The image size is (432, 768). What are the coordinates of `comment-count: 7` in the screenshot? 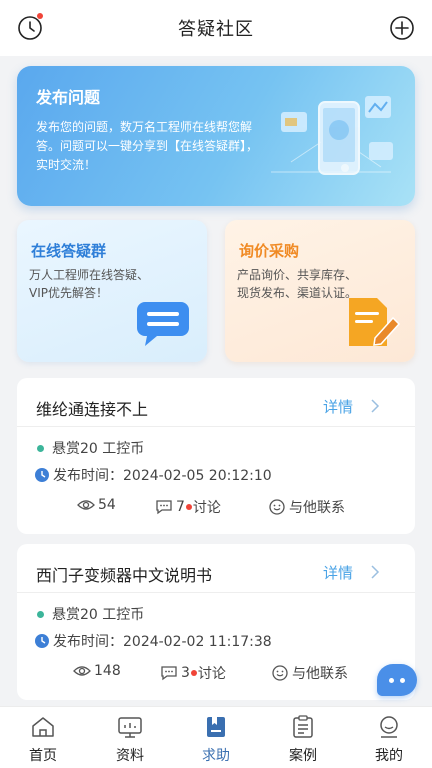 It's located at (180, 507).